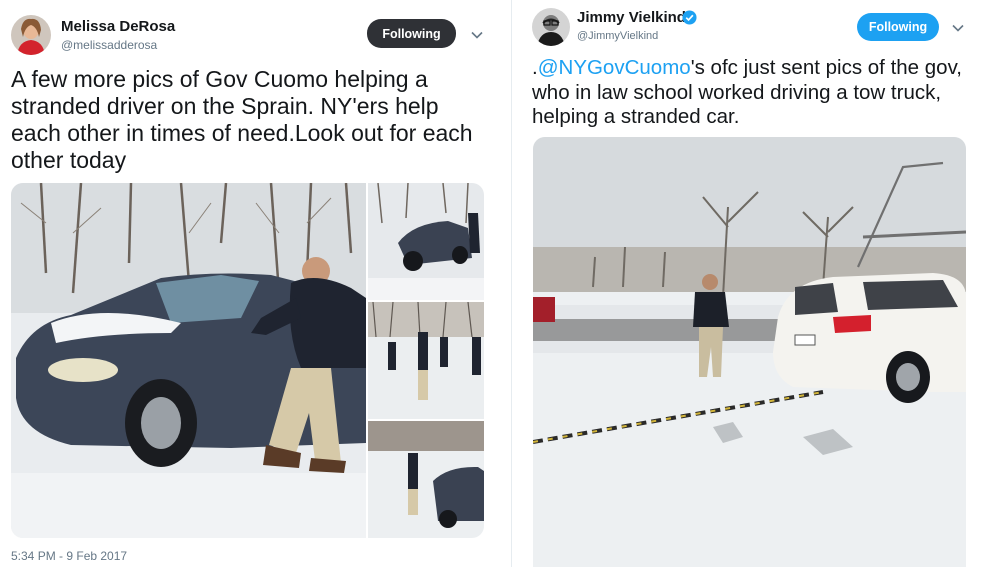  Describe the element at coordinates (426, 479) in the screenshot. I see `cuomo-walking-photo` at that location.